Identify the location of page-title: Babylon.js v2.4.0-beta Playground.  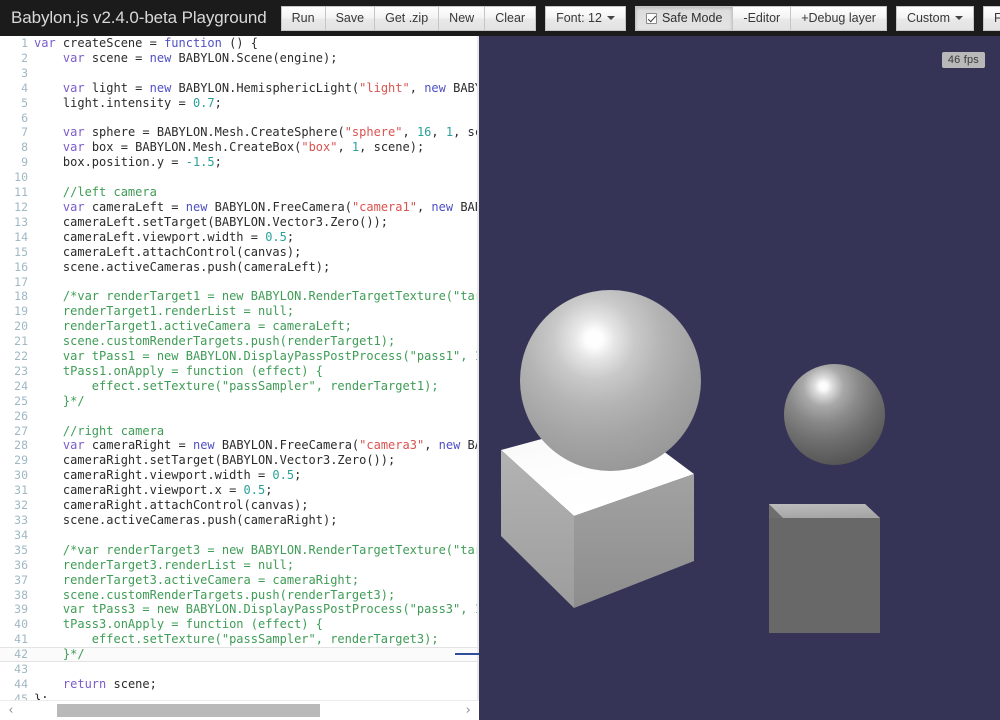
(139, 17).